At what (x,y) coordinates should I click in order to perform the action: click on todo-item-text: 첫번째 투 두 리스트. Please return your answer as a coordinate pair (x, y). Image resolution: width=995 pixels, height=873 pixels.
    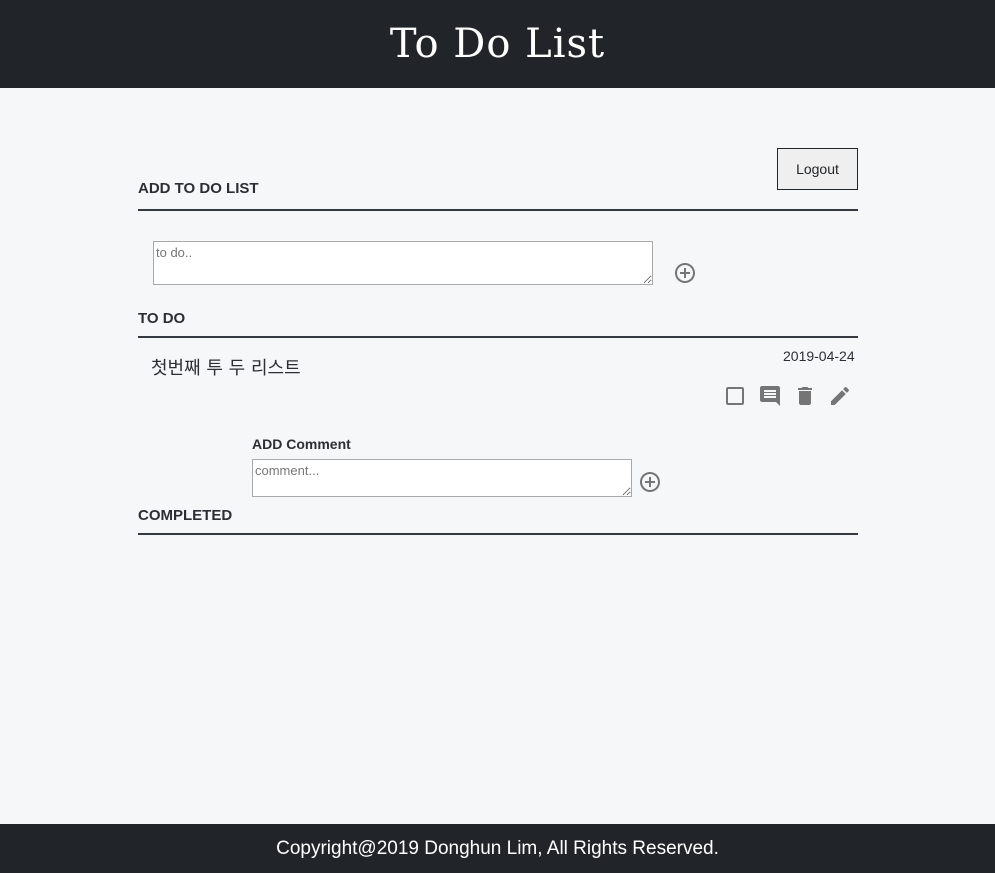
    Looking at the image, I should click on (226, 368).